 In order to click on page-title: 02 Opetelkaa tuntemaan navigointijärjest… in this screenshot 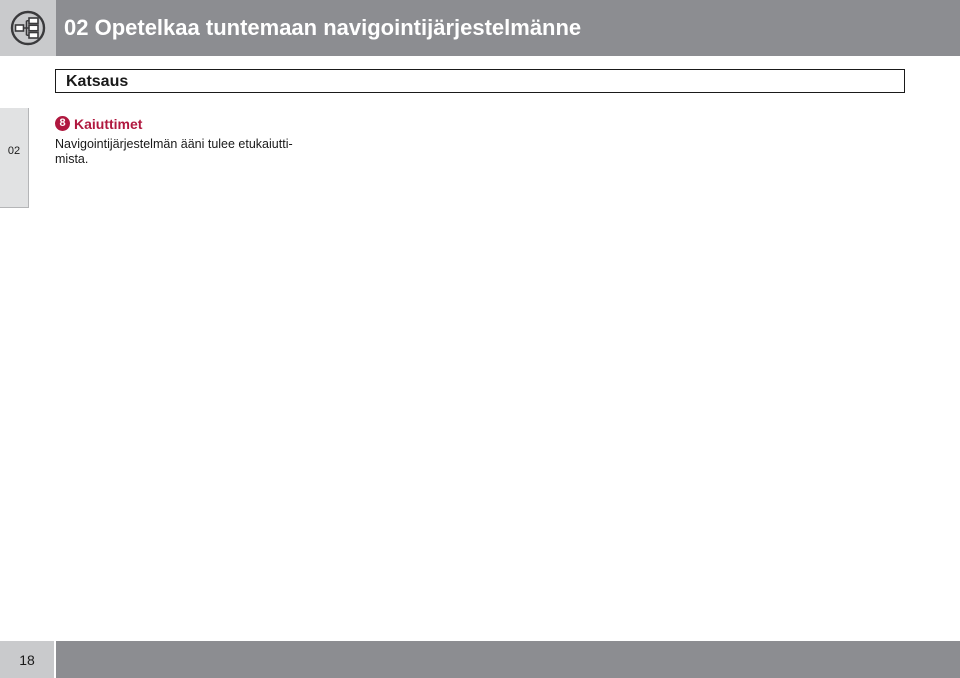, I will do `click(323, 27)`.